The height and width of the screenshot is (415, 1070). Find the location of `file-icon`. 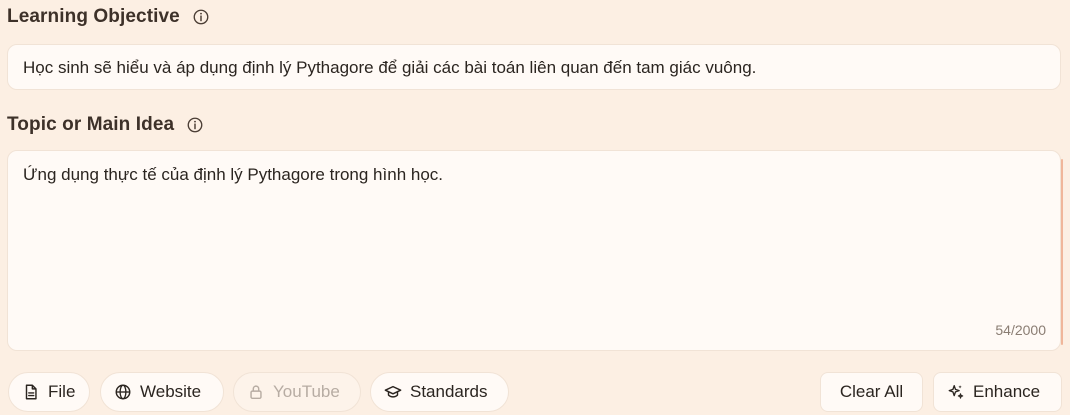

file-icon is located at coordinates (31, 392).